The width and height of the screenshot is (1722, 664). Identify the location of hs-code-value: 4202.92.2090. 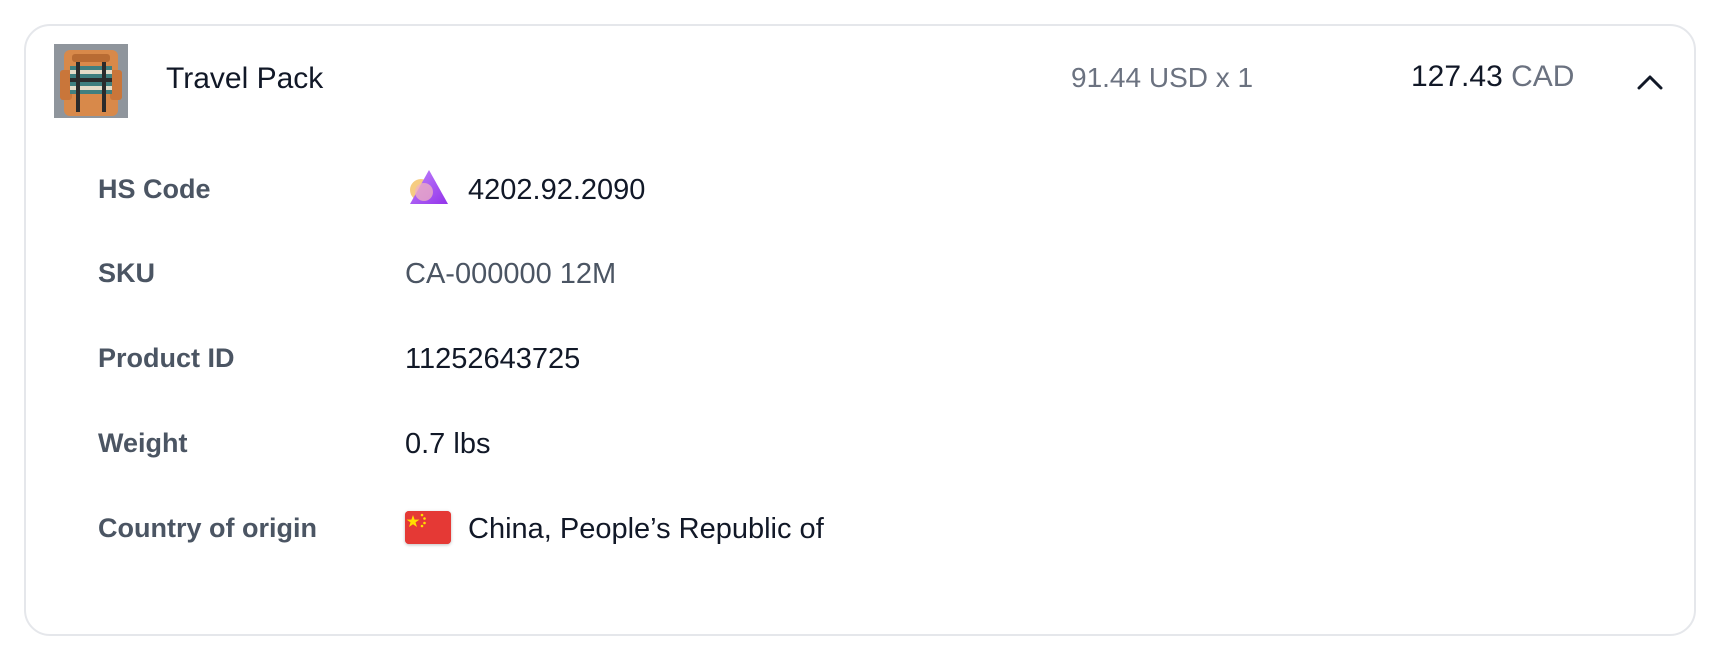
(557, 190).